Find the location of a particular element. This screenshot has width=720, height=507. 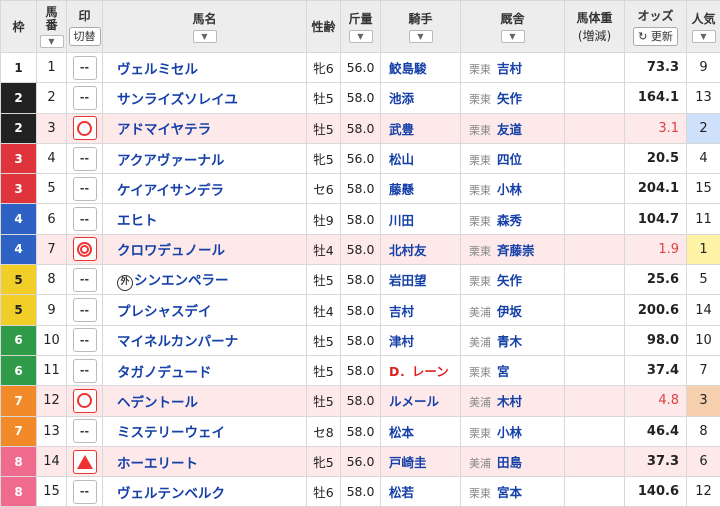

affiliation-label: 美浦 is located at coordinates (480, 342).